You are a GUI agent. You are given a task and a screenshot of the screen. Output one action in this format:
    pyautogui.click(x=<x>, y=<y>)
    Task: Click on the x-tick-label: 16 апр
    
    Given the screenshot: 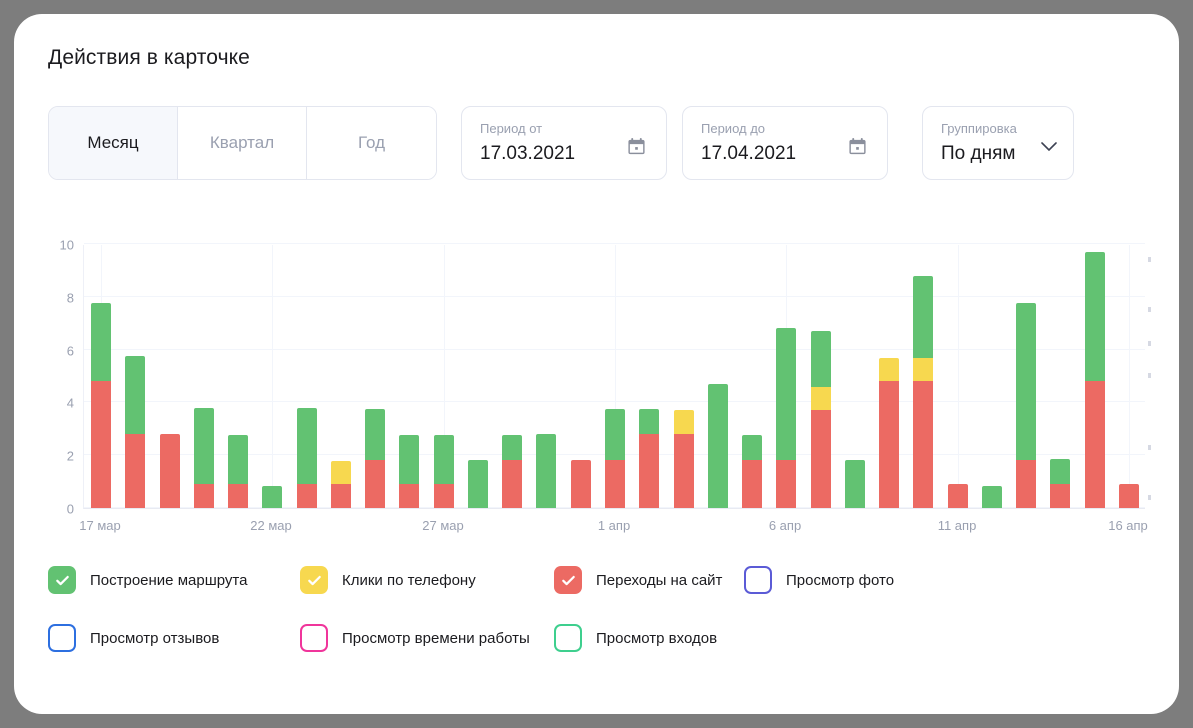 What is the action you would take?
    pyautogui.click(x=1128, y=525)
    